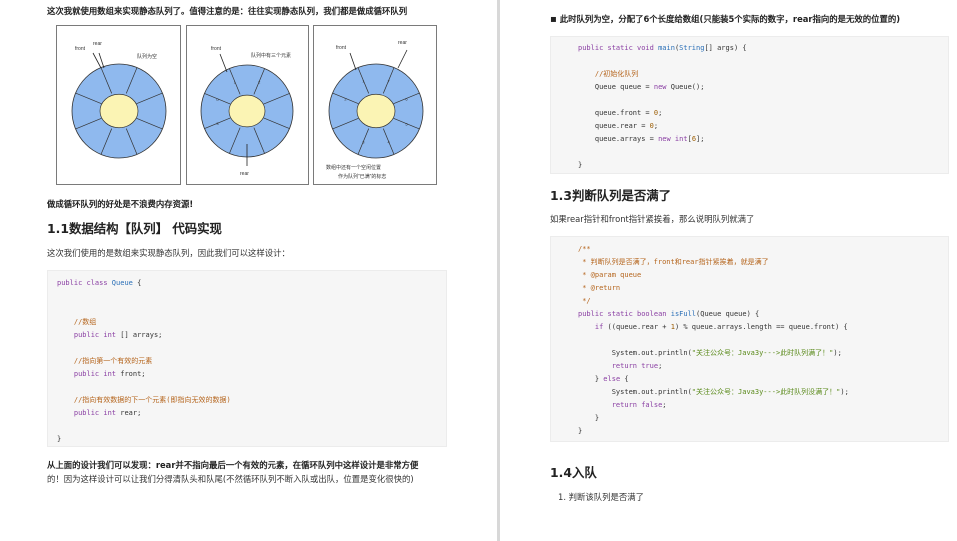  Describe the element at coordinates (601, 497) in the screenshot. I see `step-check-full: 1. 判断该队列是否满了` at that location.